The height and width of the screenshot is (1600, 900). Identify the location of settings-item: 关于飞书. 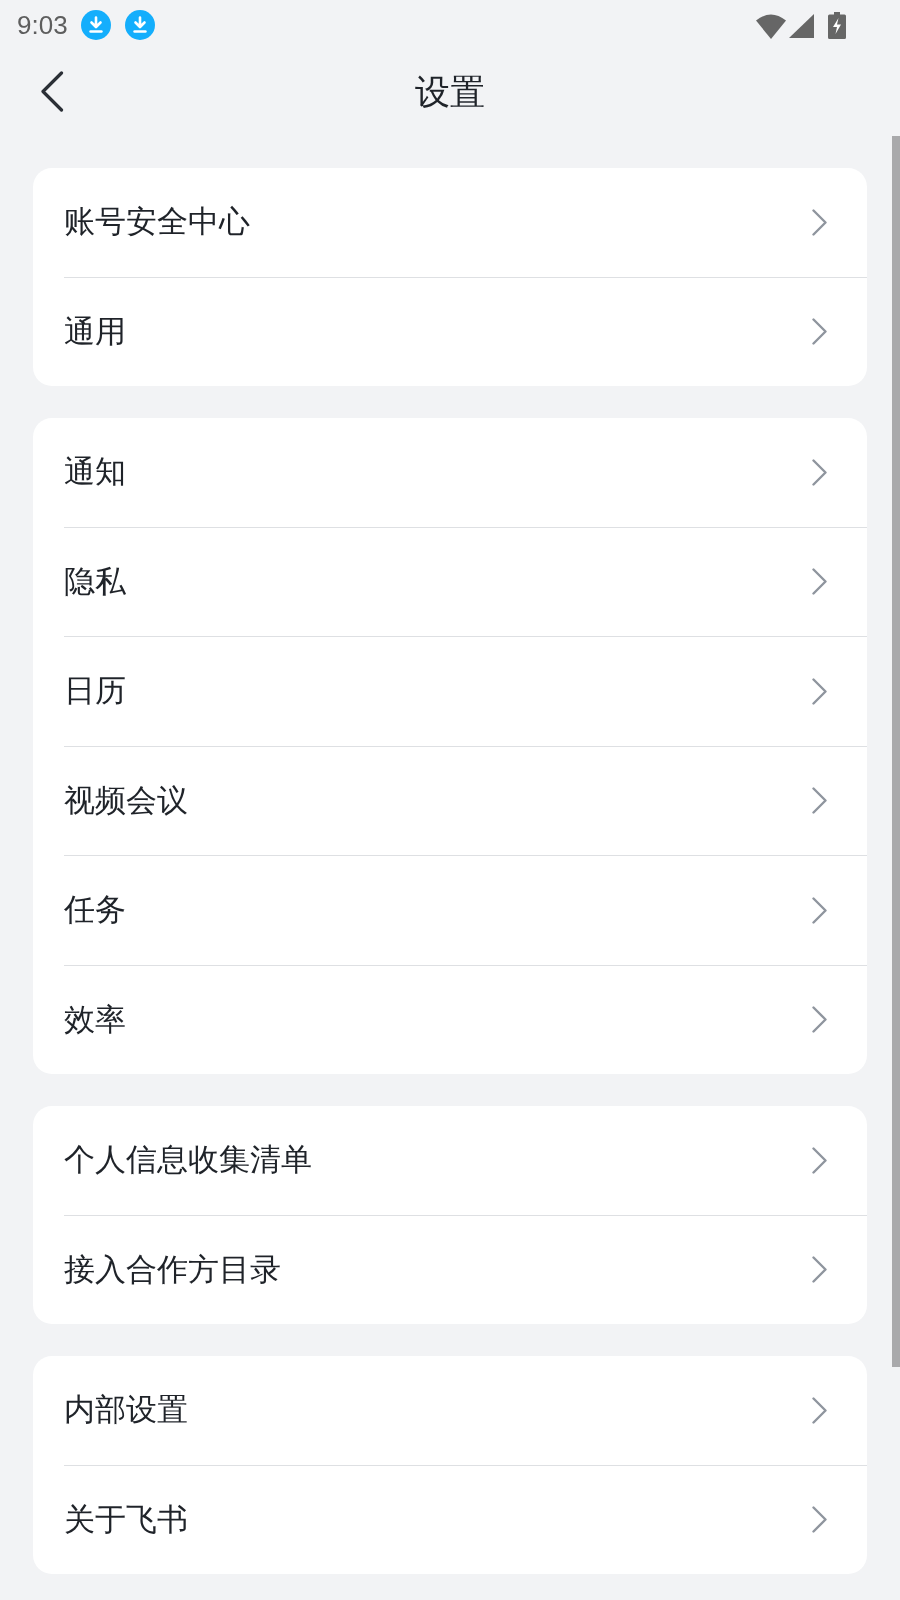
(450, 1519).